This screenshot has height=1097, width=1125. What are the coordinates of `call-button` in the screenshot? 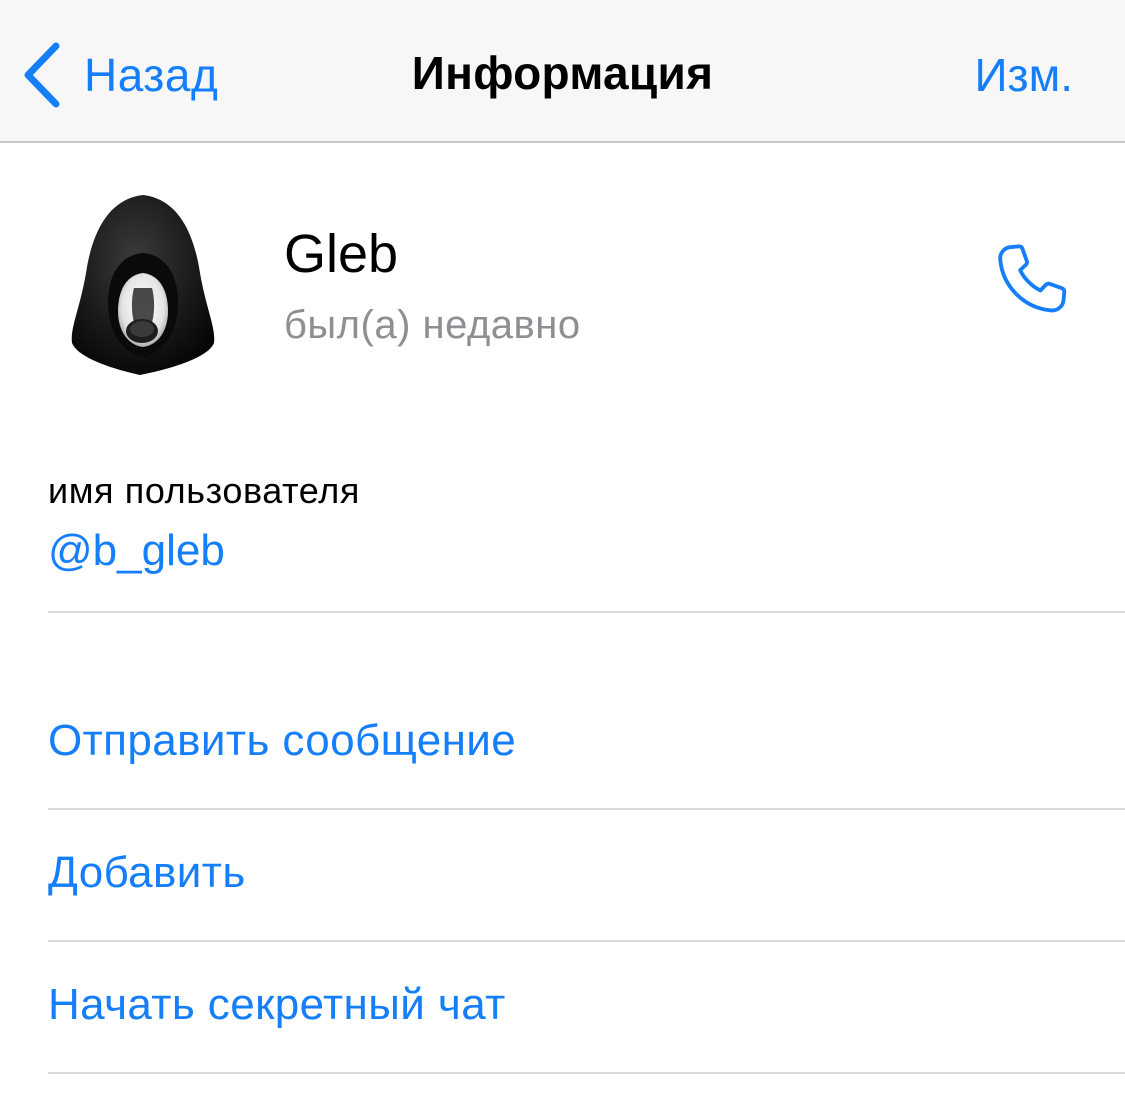 It's located at (1030, 281).